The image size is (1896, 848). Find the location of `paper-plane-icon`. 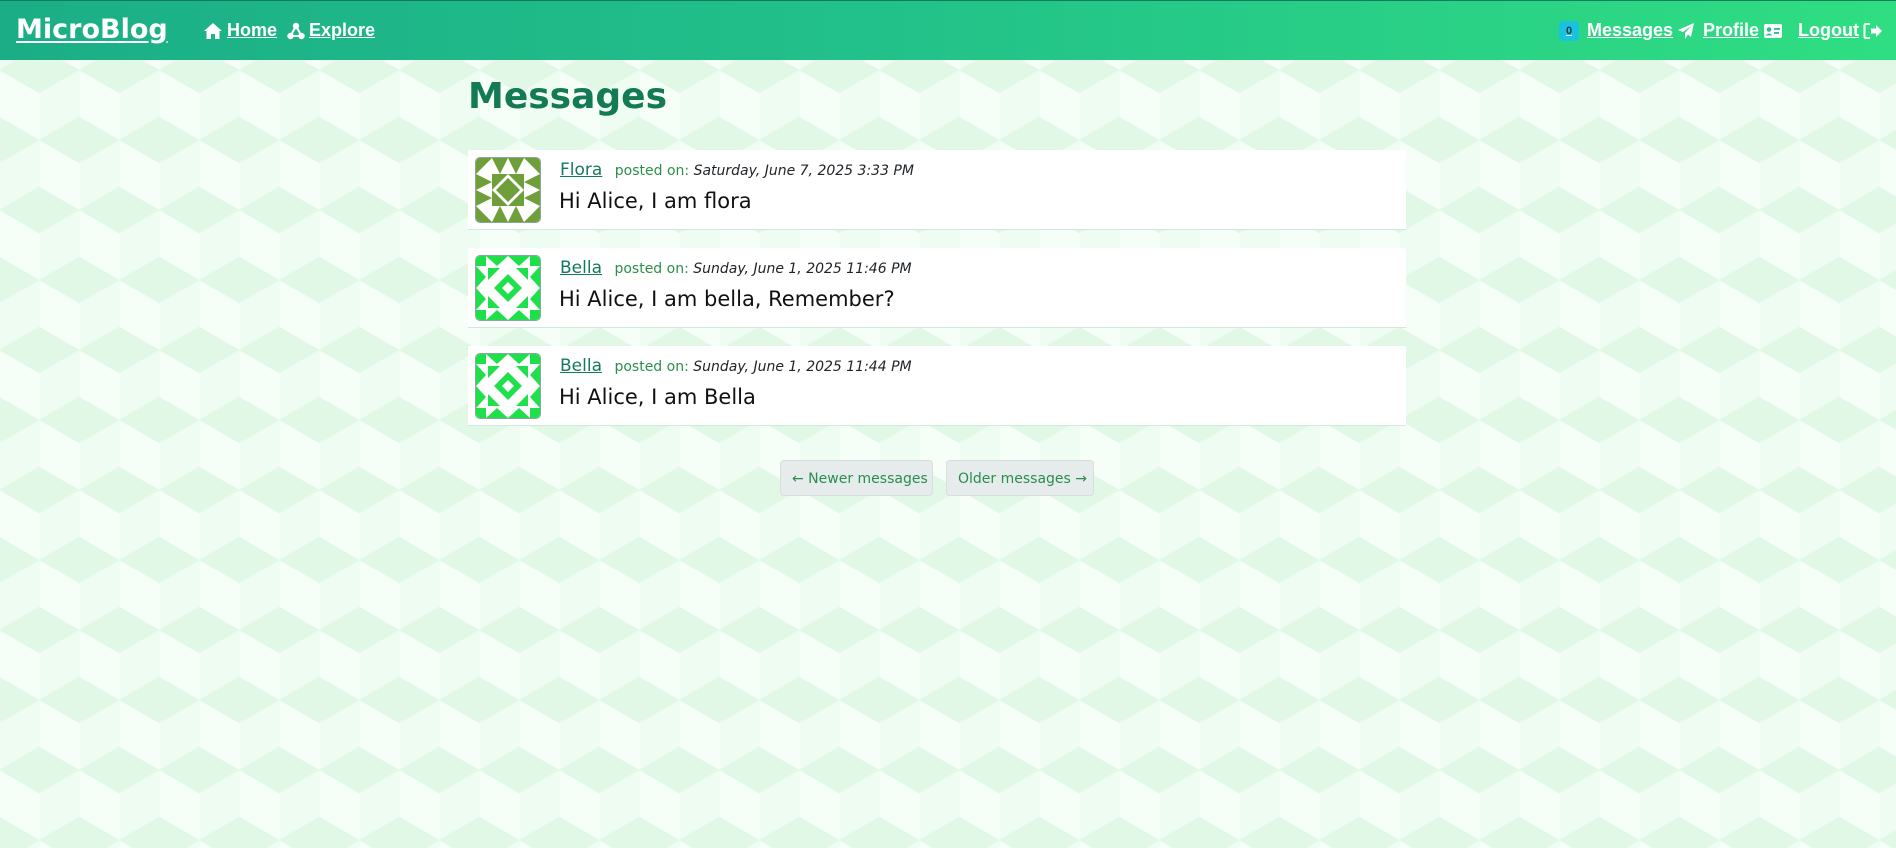

paper-plane-icon is located at coordinates (1686, 31).